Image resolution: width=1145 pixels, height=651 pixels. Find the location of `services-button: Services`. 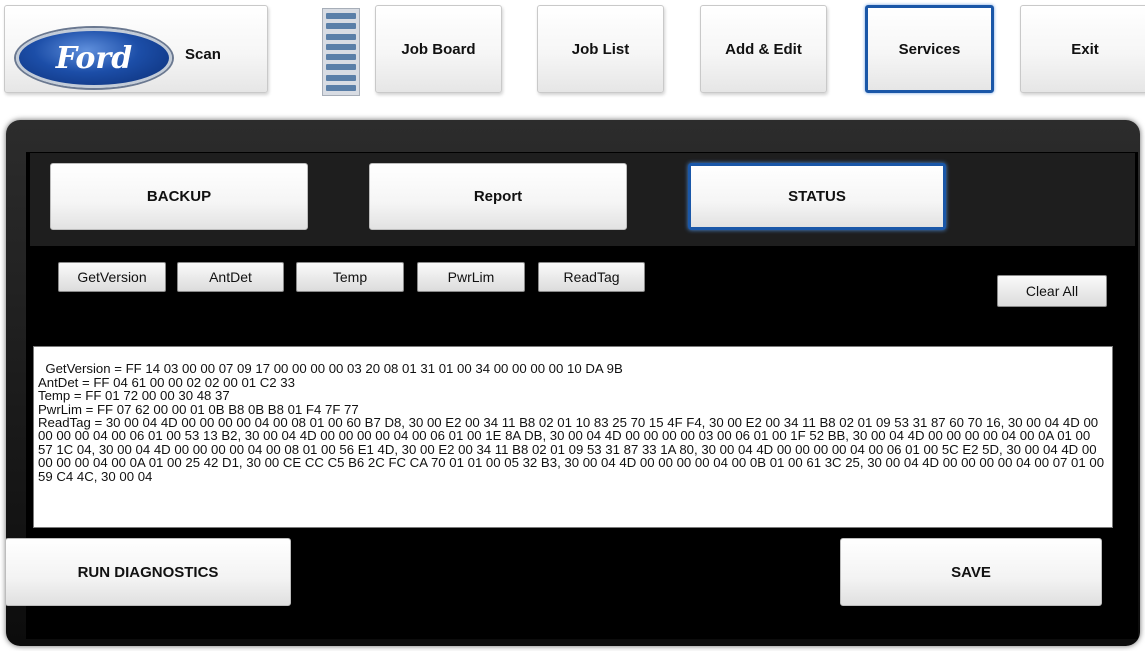

services-button: Services is located at coordinates (929, 49).